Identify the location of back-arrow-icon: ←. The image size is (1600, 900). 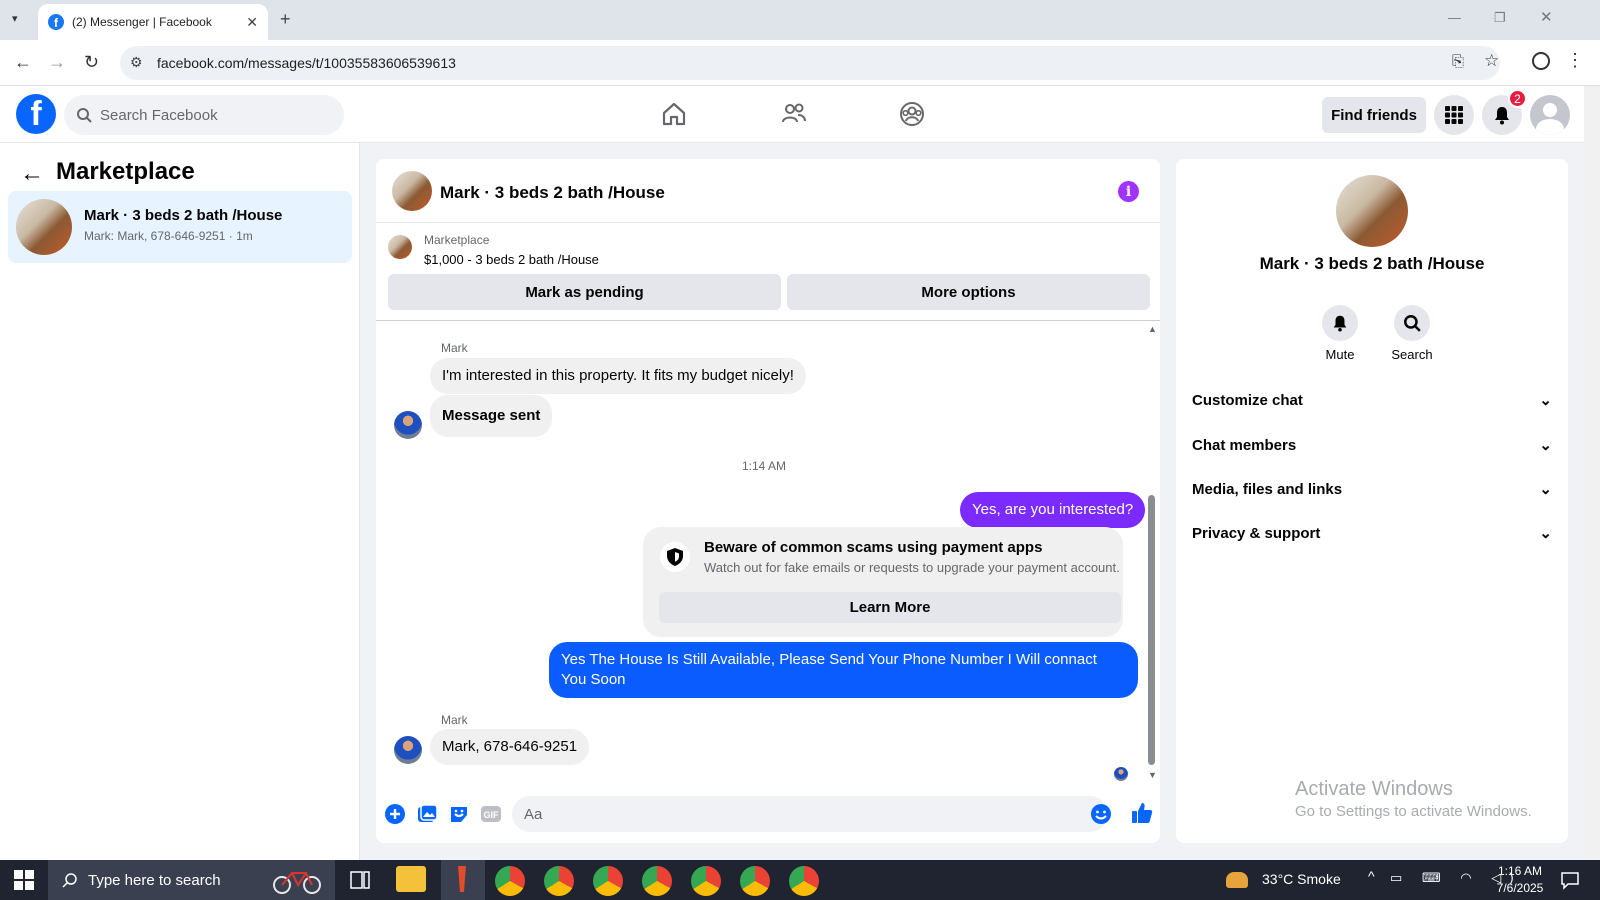
(32, 174).